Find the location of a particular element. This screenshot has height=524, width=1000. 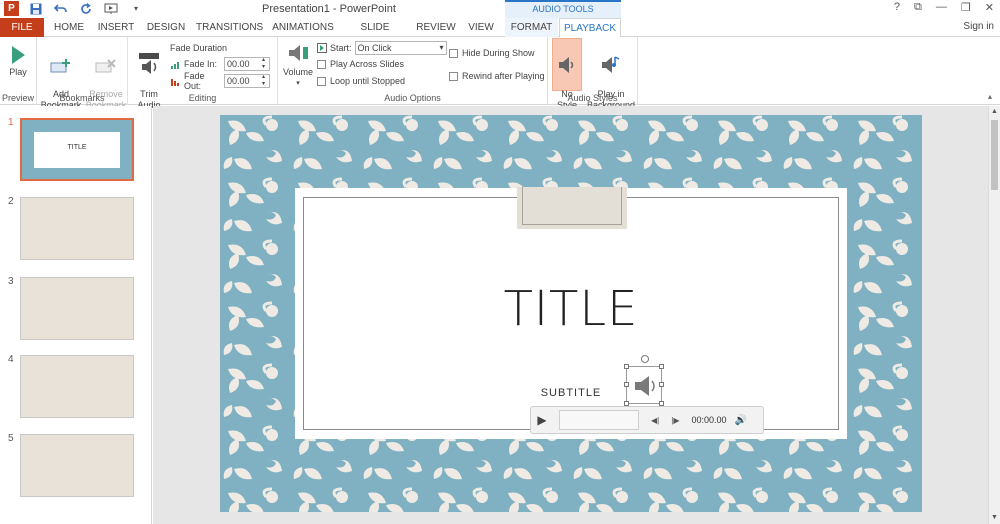

tab-playback: PLAYBACK is located at coordinates (590, 28).